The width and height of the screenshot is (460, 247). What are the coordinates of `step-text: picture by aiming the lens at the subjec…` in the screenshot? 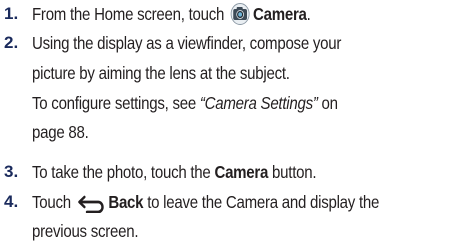 It's located at (161, 73).